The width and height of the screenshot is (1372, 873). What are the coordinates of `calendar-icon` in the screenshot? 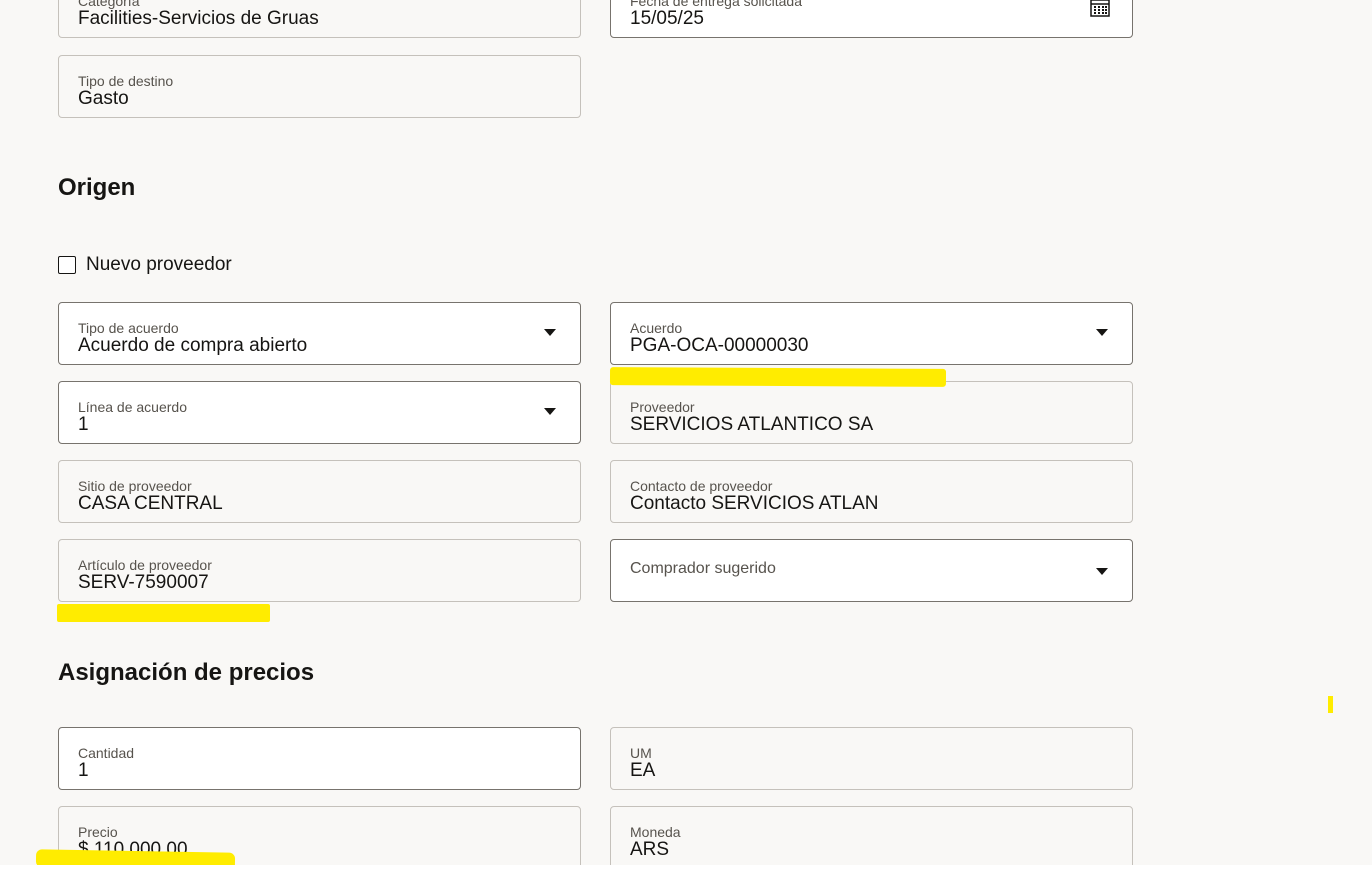 It's located at (1100, 8).